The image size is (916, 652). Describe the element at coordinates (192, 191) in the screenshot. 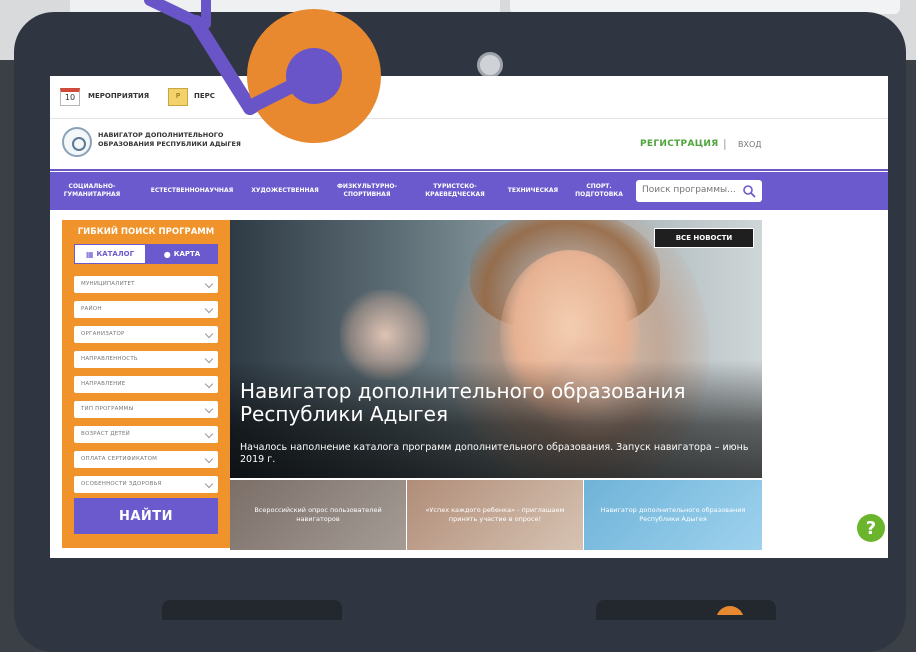

I see `nav-item-science: ЕСТЕСТВЕННОНАУЧНАЯ` at that location.